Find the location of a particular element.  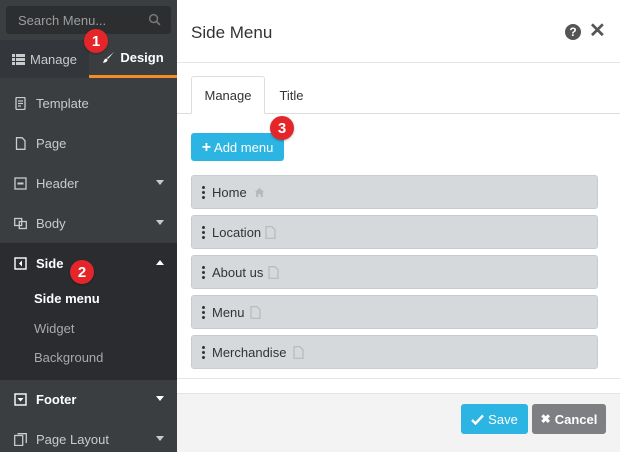

list-item-label: Home is located at coordinates (229, 192).